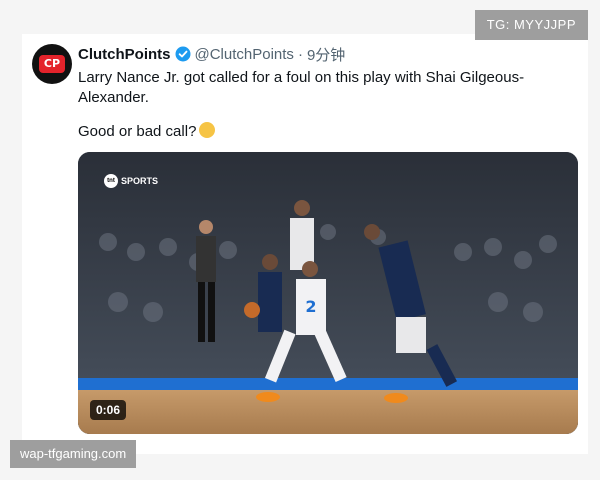 This screenshot has width=600, height=480. I want to click on verified-badge-icon, so click(182, 54).